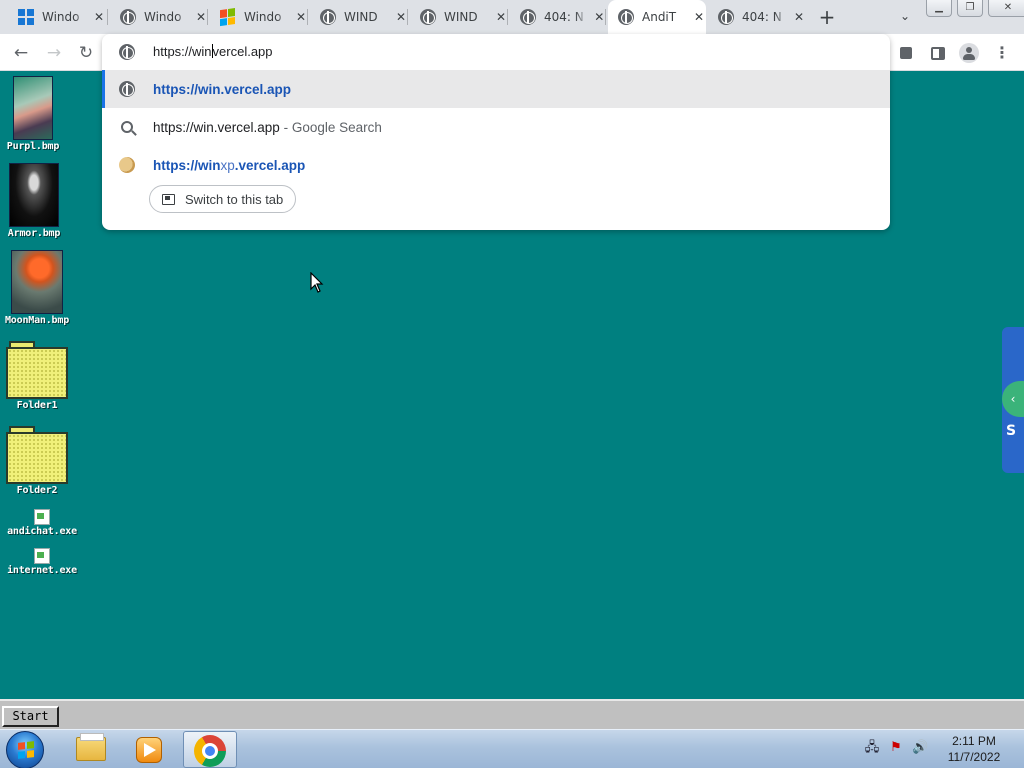 The width and height of the screenshot is (1024, 768). What do you see at coordinates (969, 53) in the screenshot?
I see `profile-avatar-icon` at bounding box center [969, 53].